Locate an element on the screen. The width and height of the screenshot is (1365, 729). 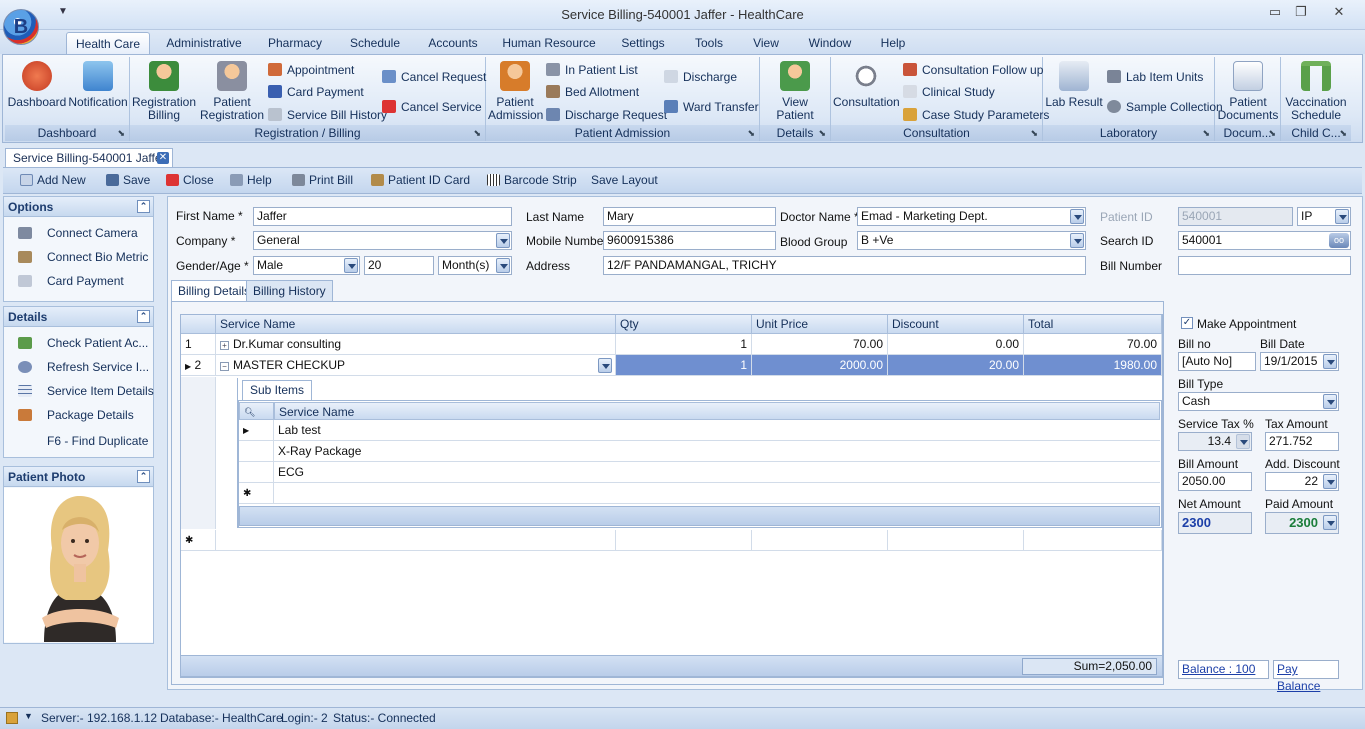
column-header-service-name: Service Name is located at coordinates (416, 324).